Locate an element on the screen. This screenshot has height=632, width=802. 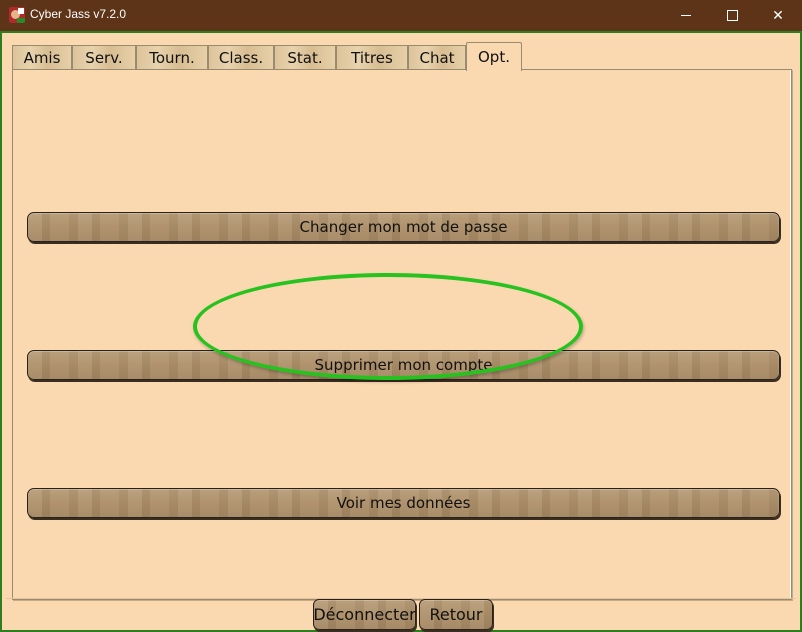
tab-tourn: Tourn. is located at coordinates (172, 57).